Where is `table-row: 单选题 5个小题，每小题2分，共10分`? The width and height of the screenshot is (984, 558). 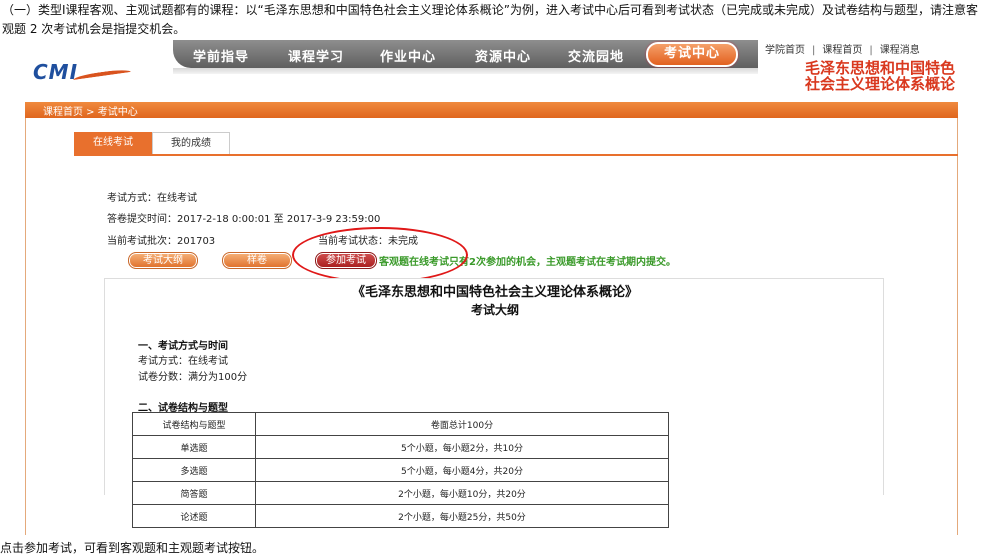 table-row: 单选题 5个小题，每小题2分，共10分 is located at coordinates (400, 447).